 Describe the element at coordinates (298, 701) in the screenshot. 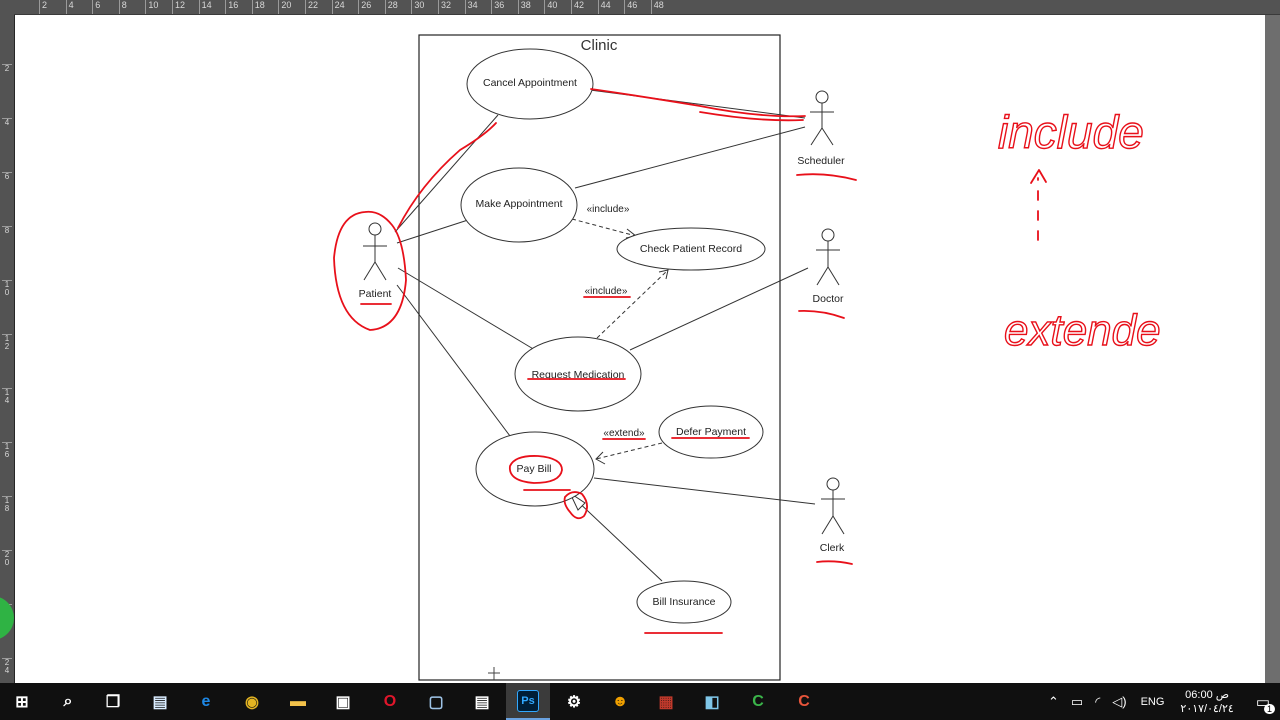

I see `taskbar-item: ▬` at that location.